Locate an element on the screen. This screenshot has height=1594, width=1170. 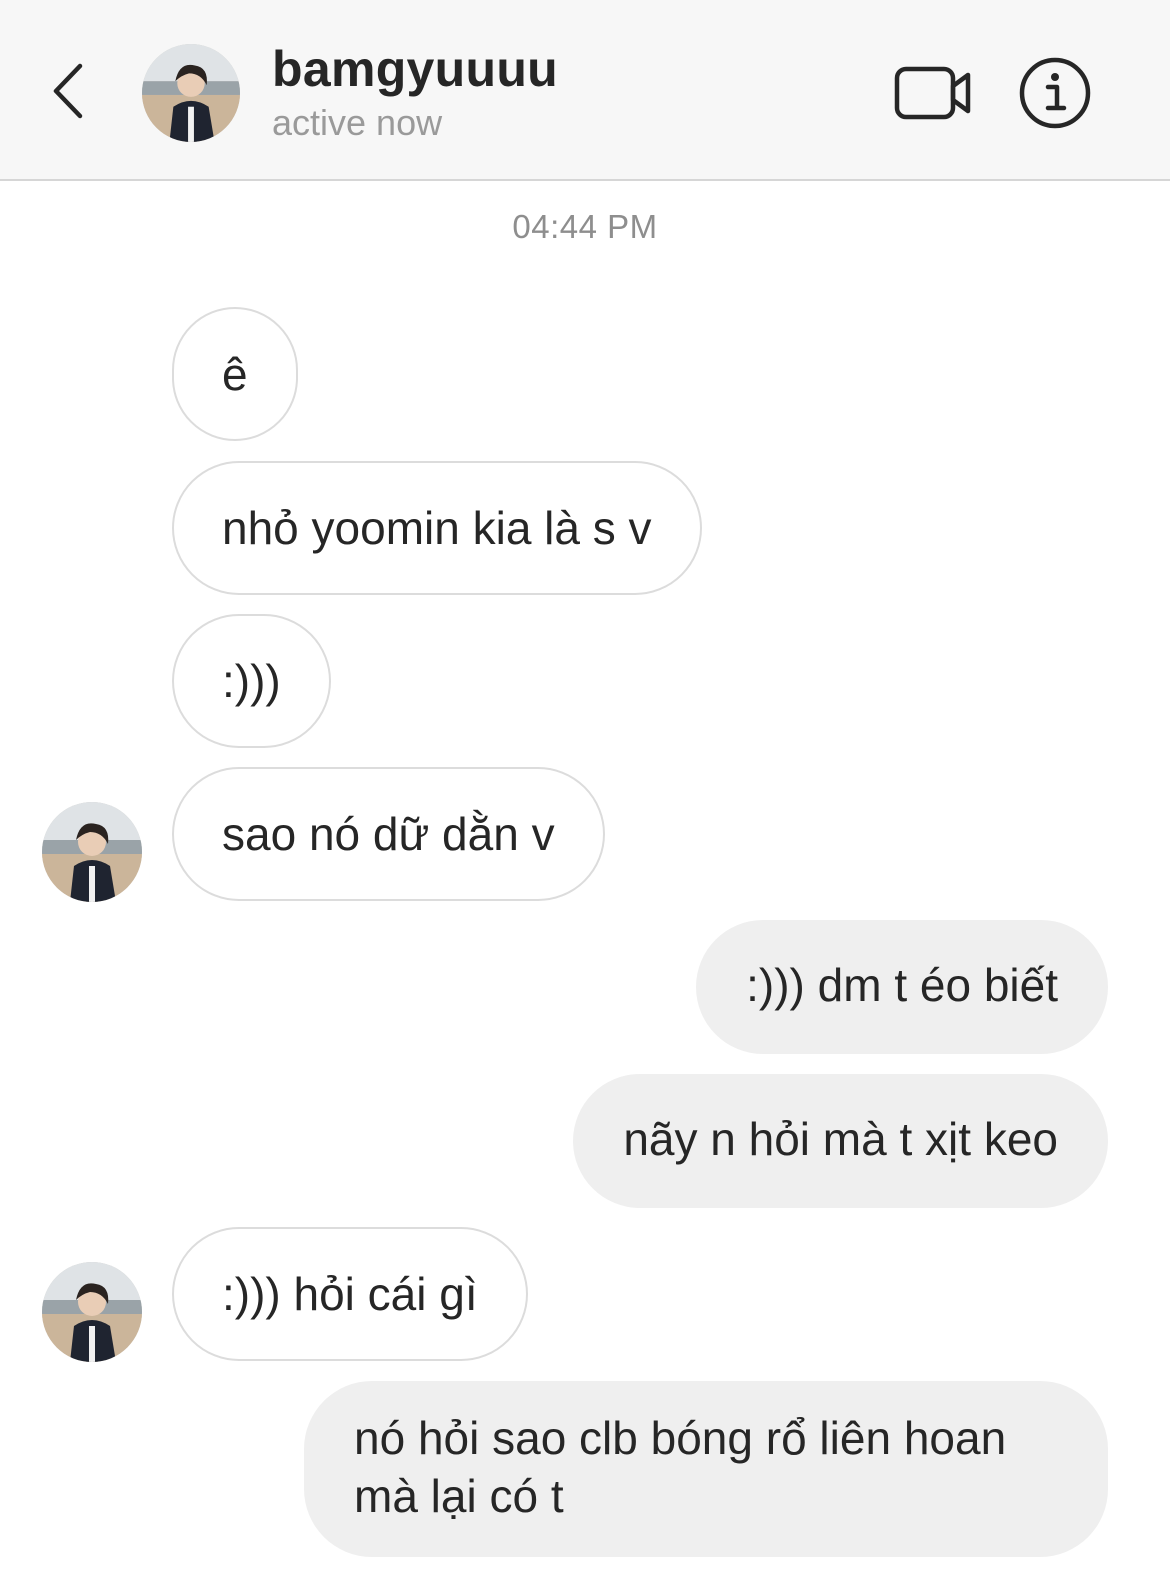
outgoing-message: nãy n hỏi mà t xịt keo is located at coordinates (840, 1141).